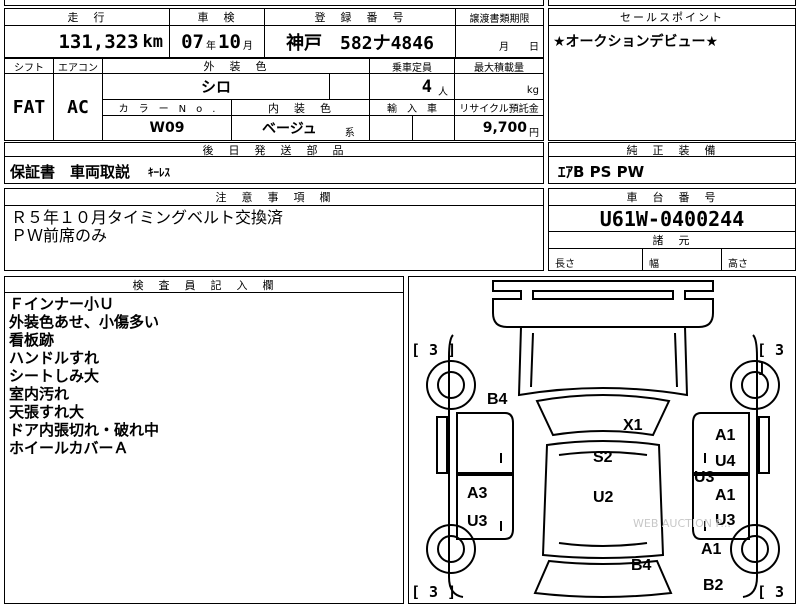 The height and width of the screenshot is (604, 800). What do you see at coordinates (412, 86) in the screenshot?
I see `capacity-cell: 4 人` at bounding box center [412, 86].